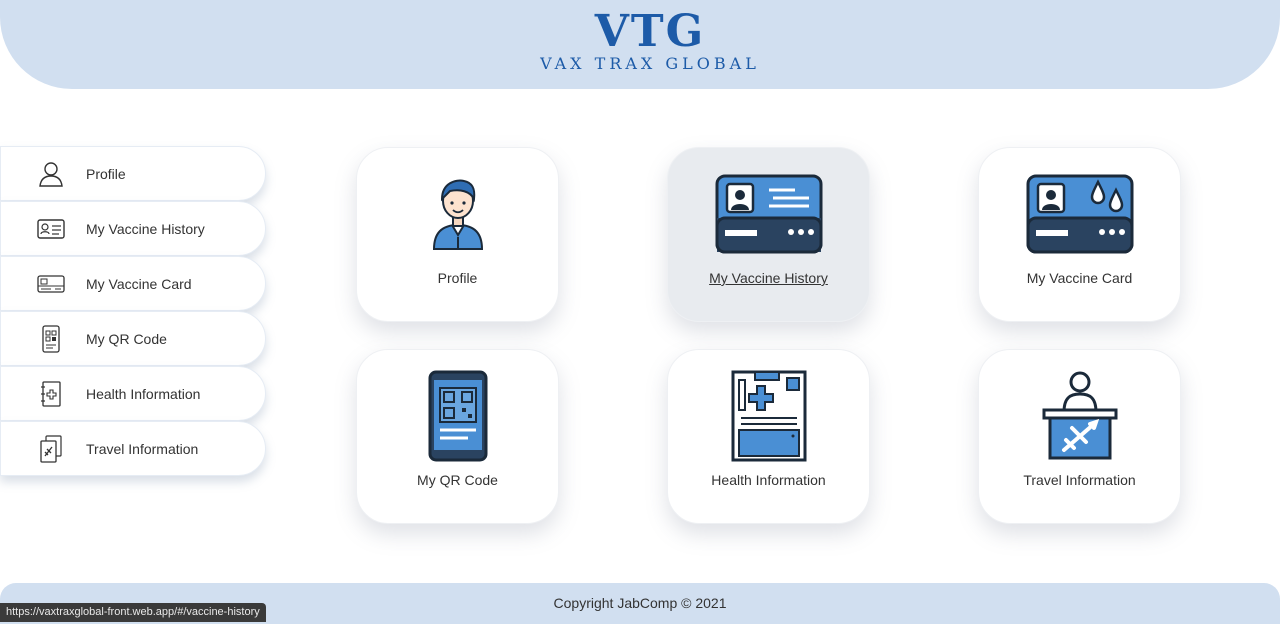 This screenshot has height=624, width=1280. What do you see at coordinates (51, 229) in the screenshot?
I see `id-card-icon` at bounding box center [51, 229].